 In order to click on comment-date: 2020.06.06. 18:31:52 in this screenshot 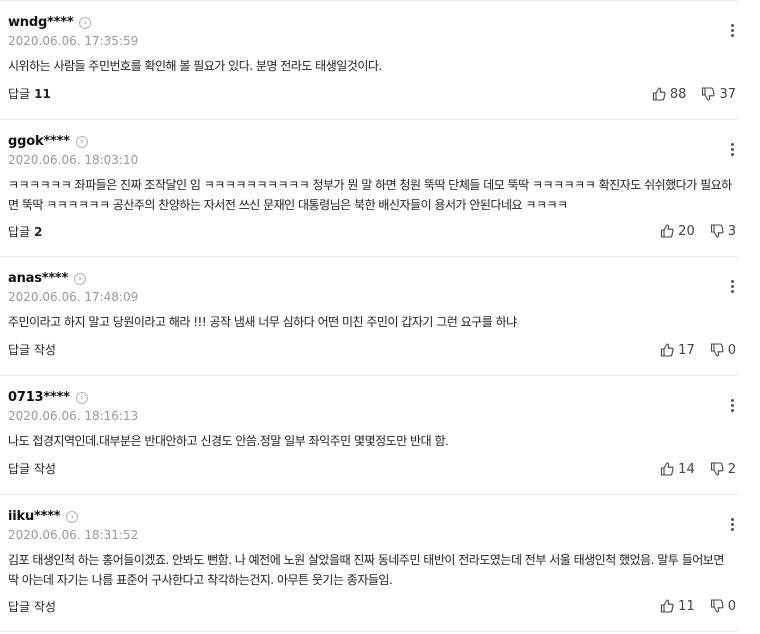, I will do `click(73, 535)`.